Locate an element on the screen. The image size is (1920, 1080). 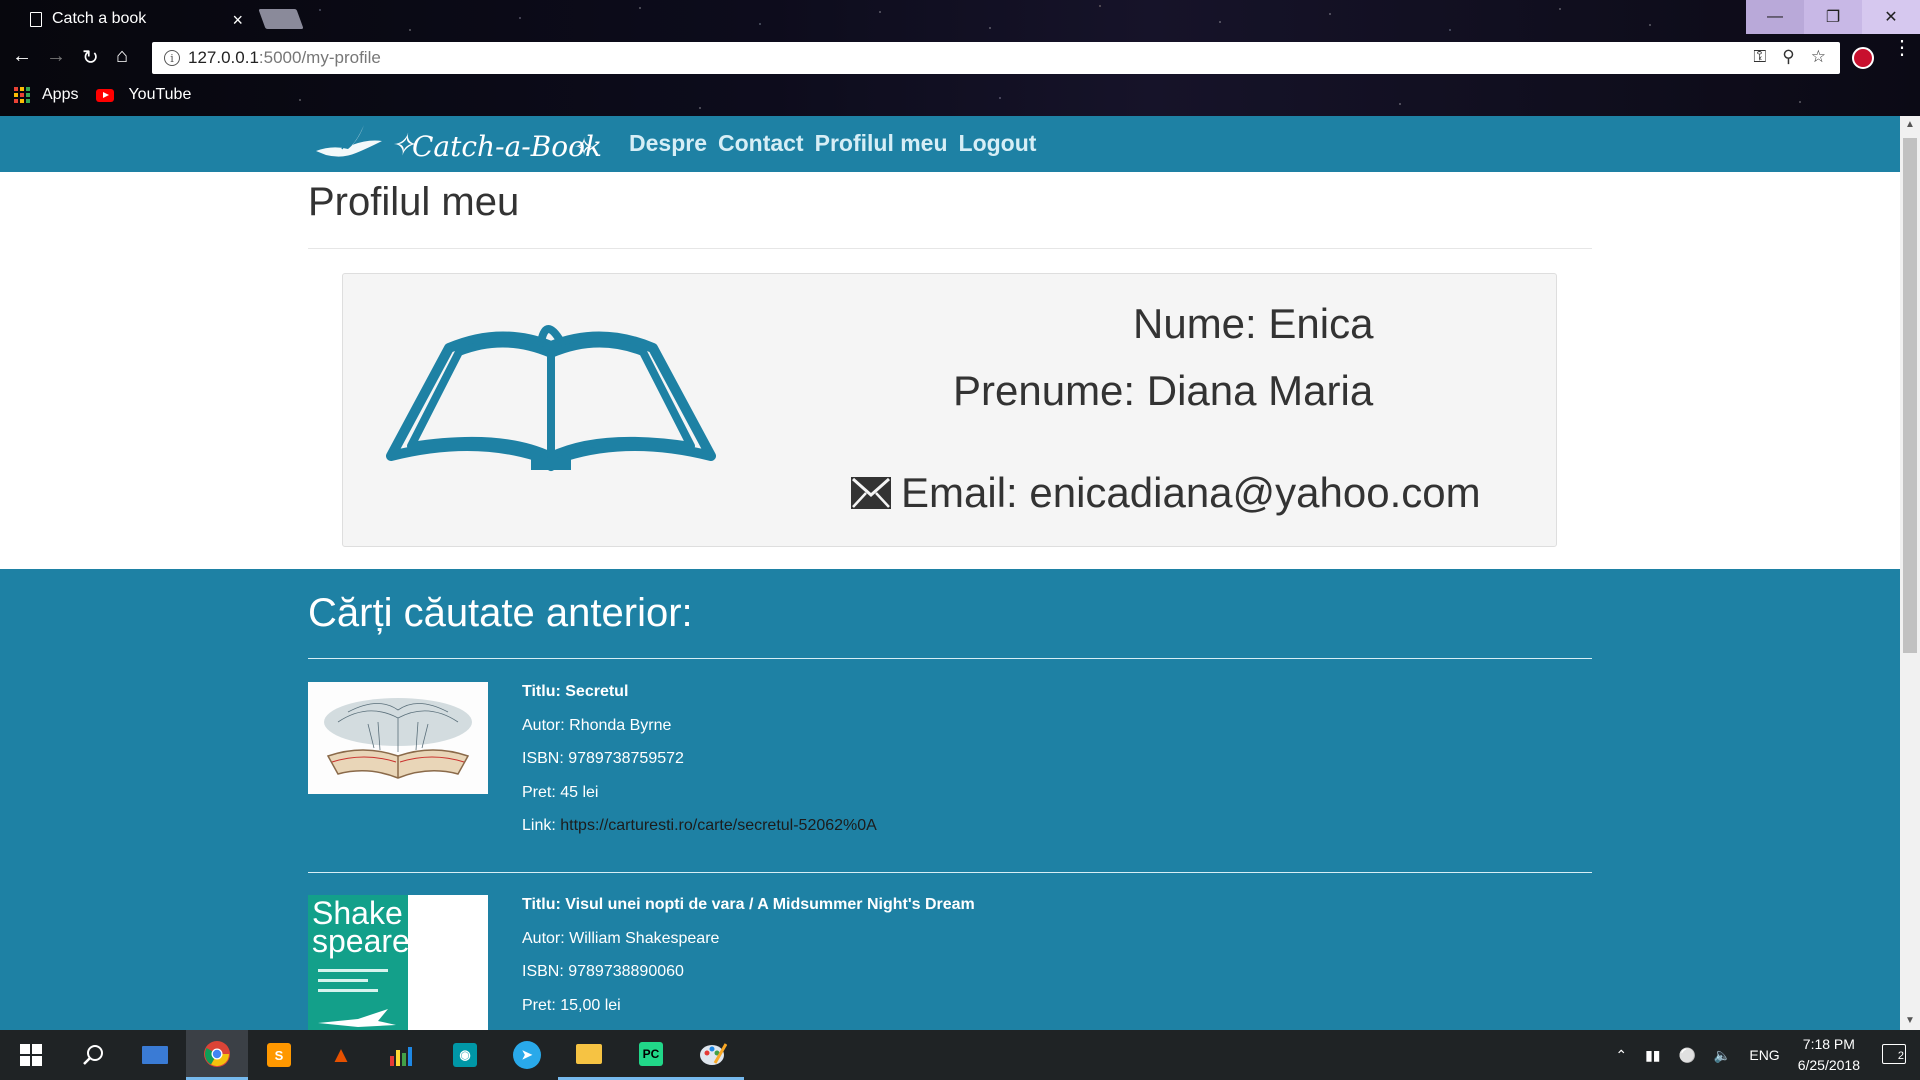
site-info-icon: i is located at coordinates (172, 58).